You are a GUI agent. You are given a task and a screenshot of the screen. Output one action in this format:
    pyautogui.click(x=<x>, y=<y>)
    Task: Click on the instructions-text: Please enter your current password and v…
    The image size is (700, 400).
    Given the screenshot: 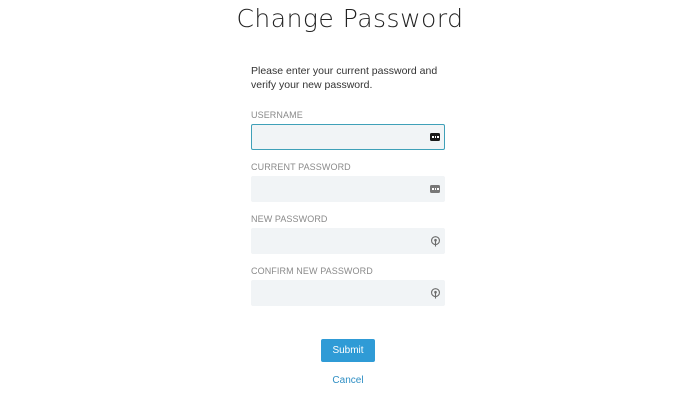 What is the action you would take?
    pyautogui.click(x=344, y=78)
    